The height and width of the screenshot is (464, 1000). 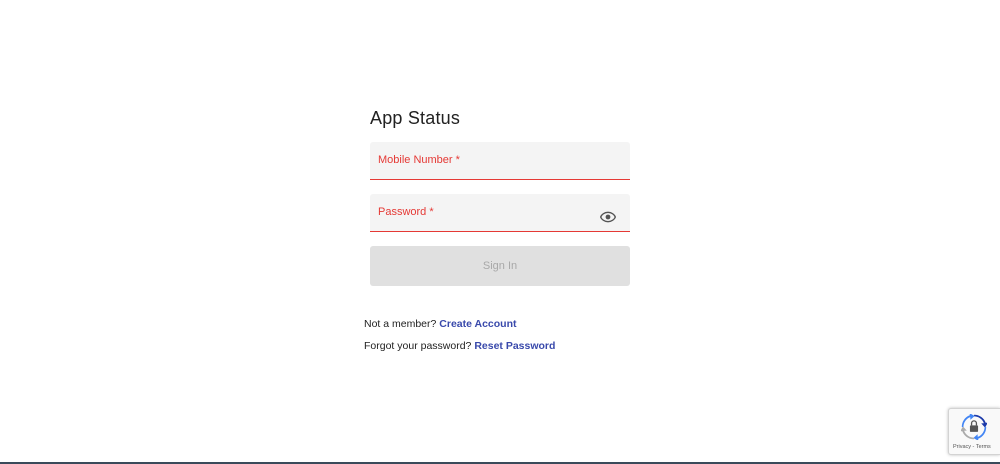 What do you see at coordinates (514, 346) in the screenshot?
I see `reset-password-link: Reset Password` at bounding box center [514, 346].